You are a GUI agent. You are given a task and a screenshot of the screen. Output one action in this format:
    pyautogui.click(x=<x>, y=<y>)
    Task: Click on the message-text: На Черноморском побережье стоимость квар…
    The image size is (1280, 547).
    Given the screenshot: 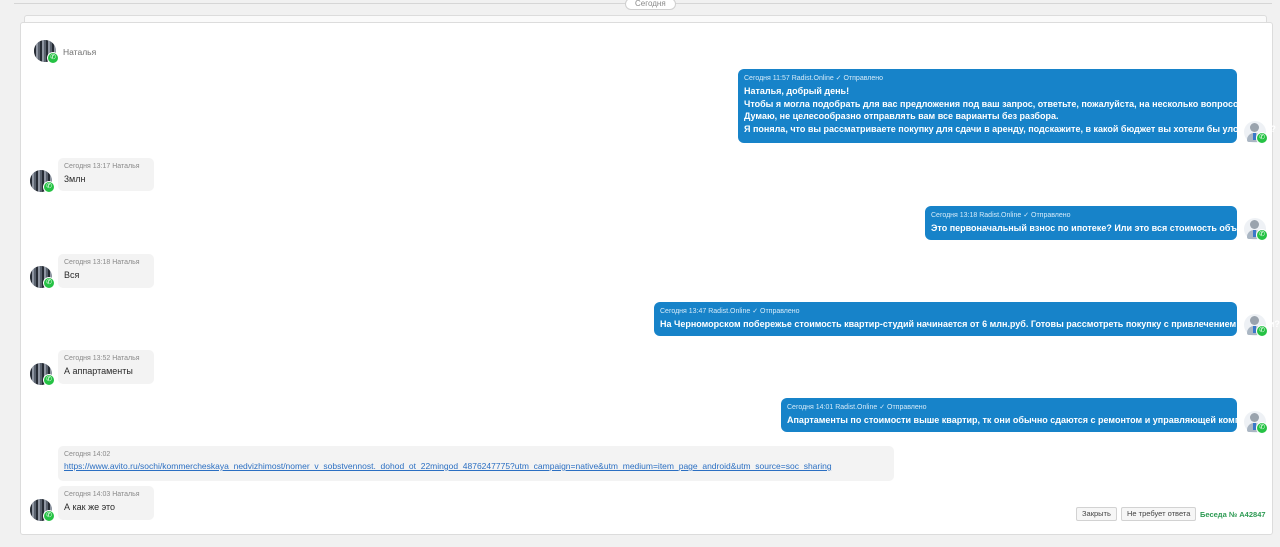 What is the action you would take?
    pyautogui.click(x=970, y=324)
    